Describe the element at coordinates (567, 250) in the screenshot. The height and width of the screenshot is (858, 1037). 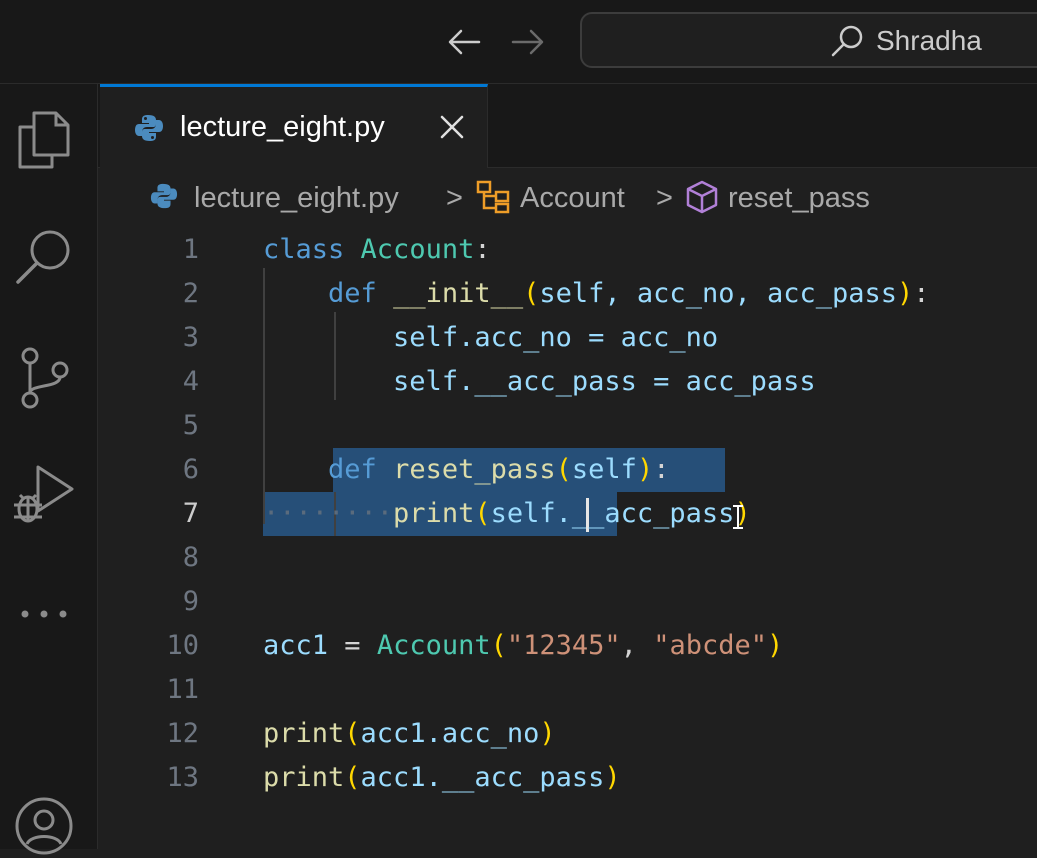
I see `code-line-1: 1 class Account:` at that location.